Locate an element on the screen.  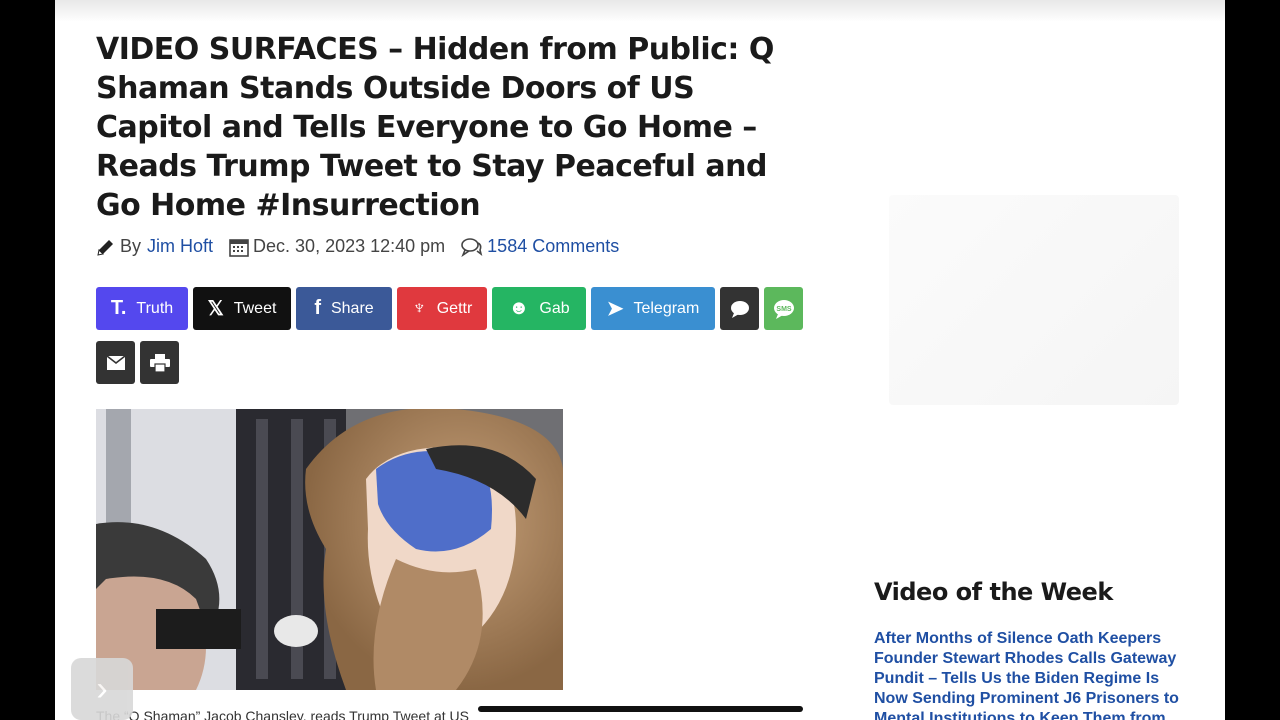
sms-icon: SMS is located at coordinates (783, 309).